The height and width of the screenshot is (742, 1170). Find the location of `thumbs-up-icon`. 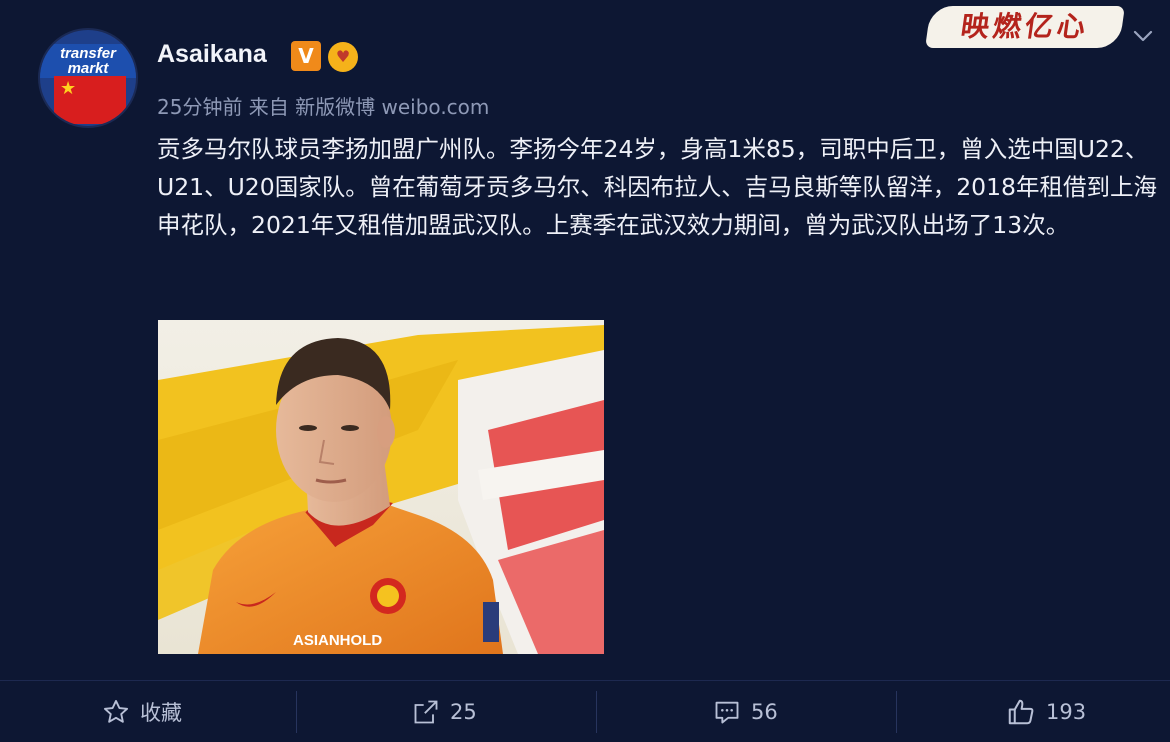

thumbs-up-icon is located at coordinates (1021, 712).